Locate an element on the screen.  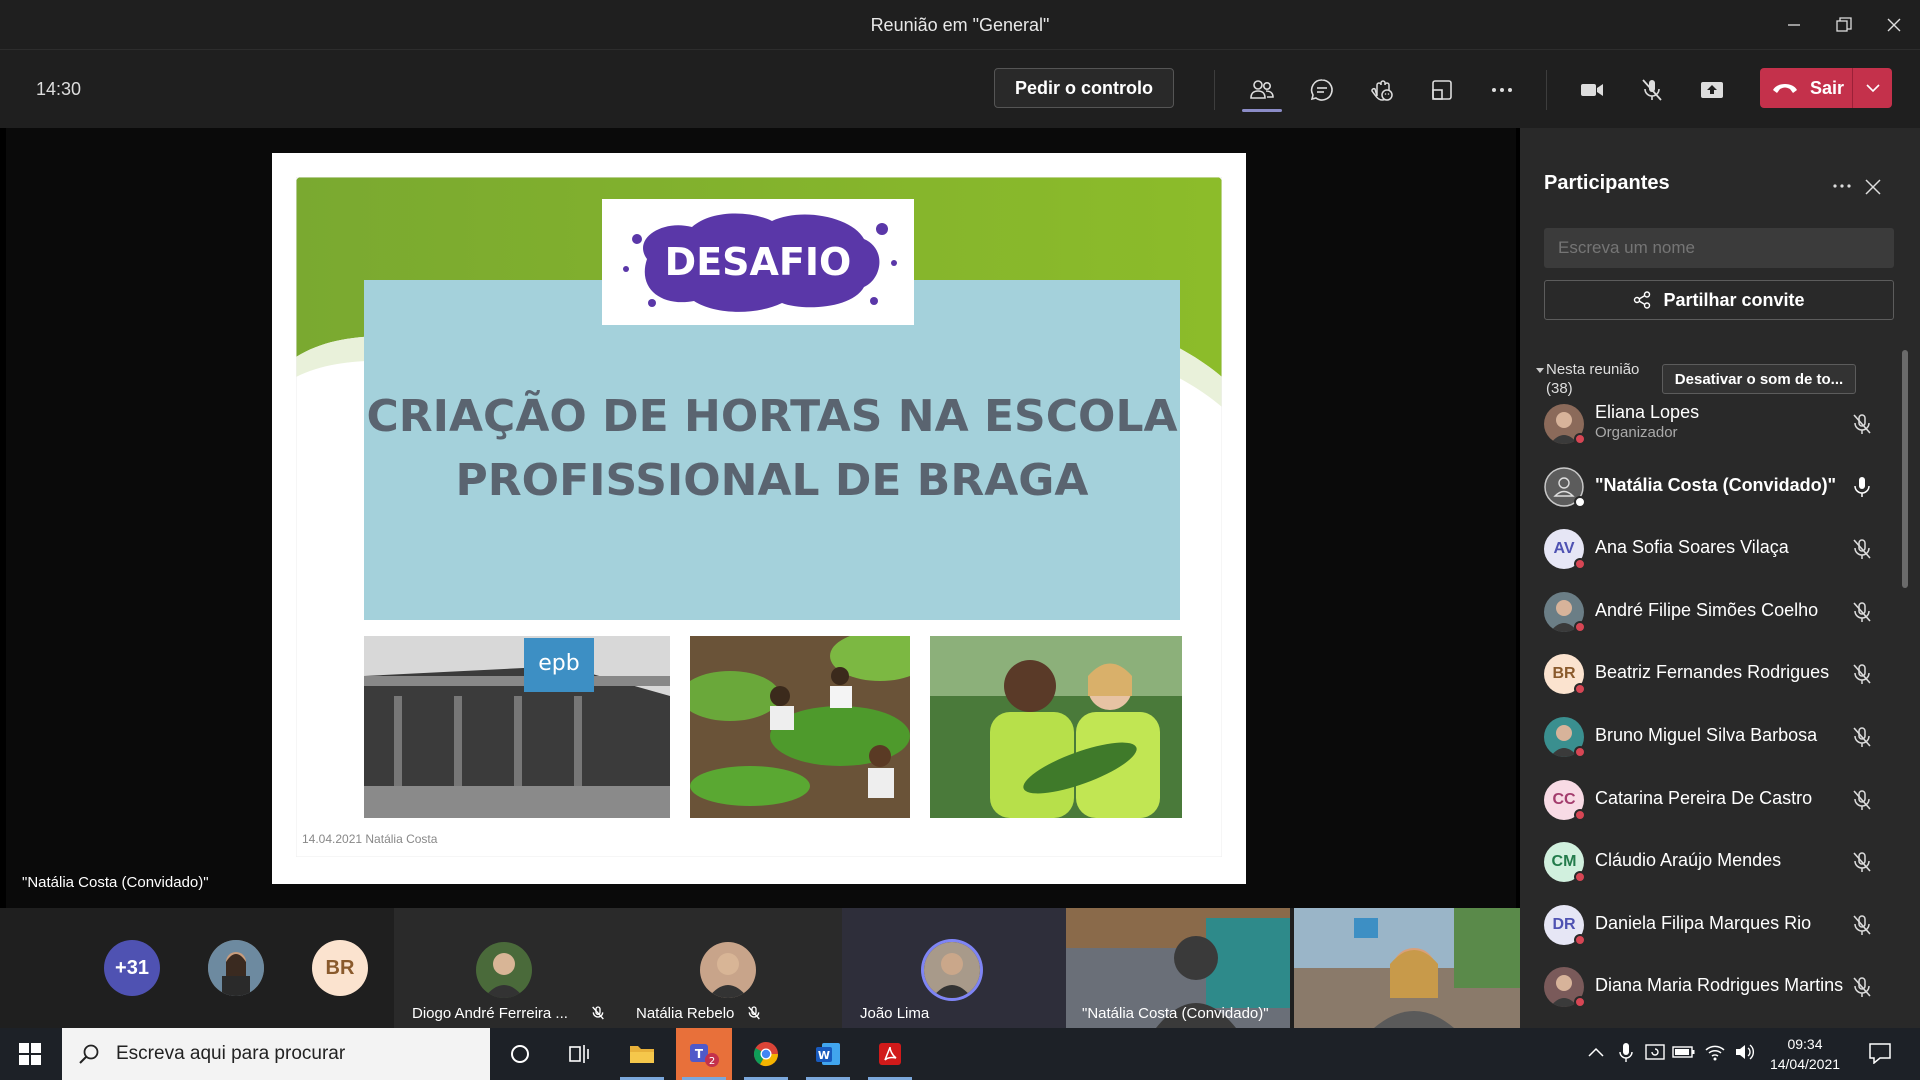
panel-more-button is located at coordinates (1842, 186).